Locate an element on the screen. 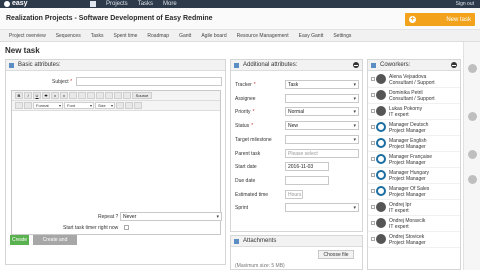 This screenshot has width=480, height=270. tab-resource-management: Resource Management is located at coordinates (263, 36).